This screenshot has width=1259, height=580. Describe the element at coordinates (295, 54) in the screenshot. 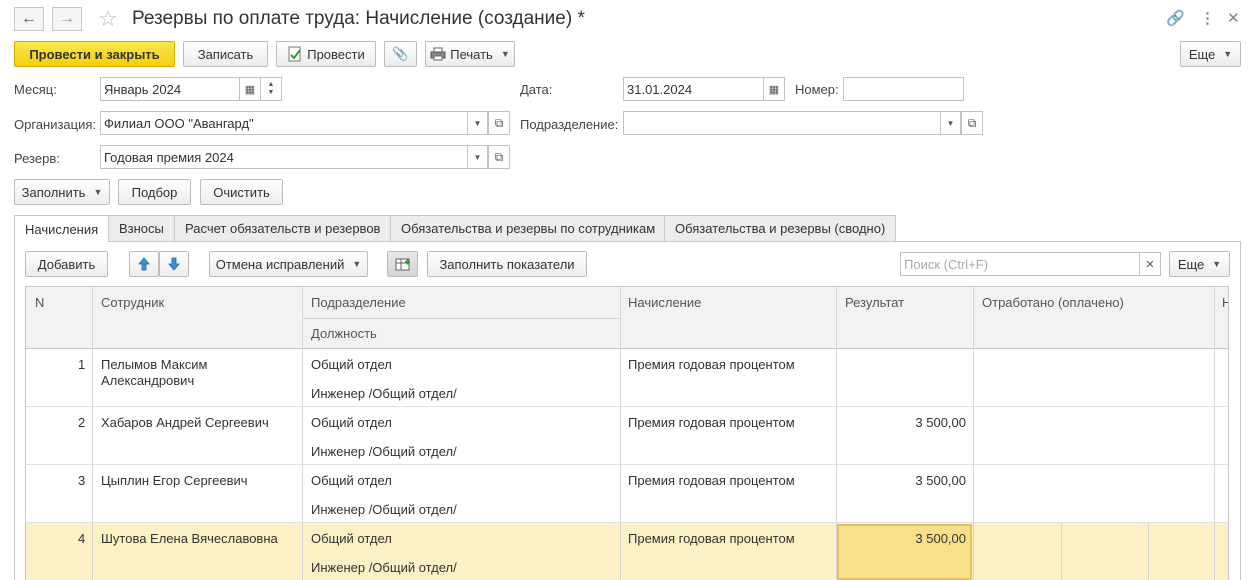

I see `post-document-icon` at that location.